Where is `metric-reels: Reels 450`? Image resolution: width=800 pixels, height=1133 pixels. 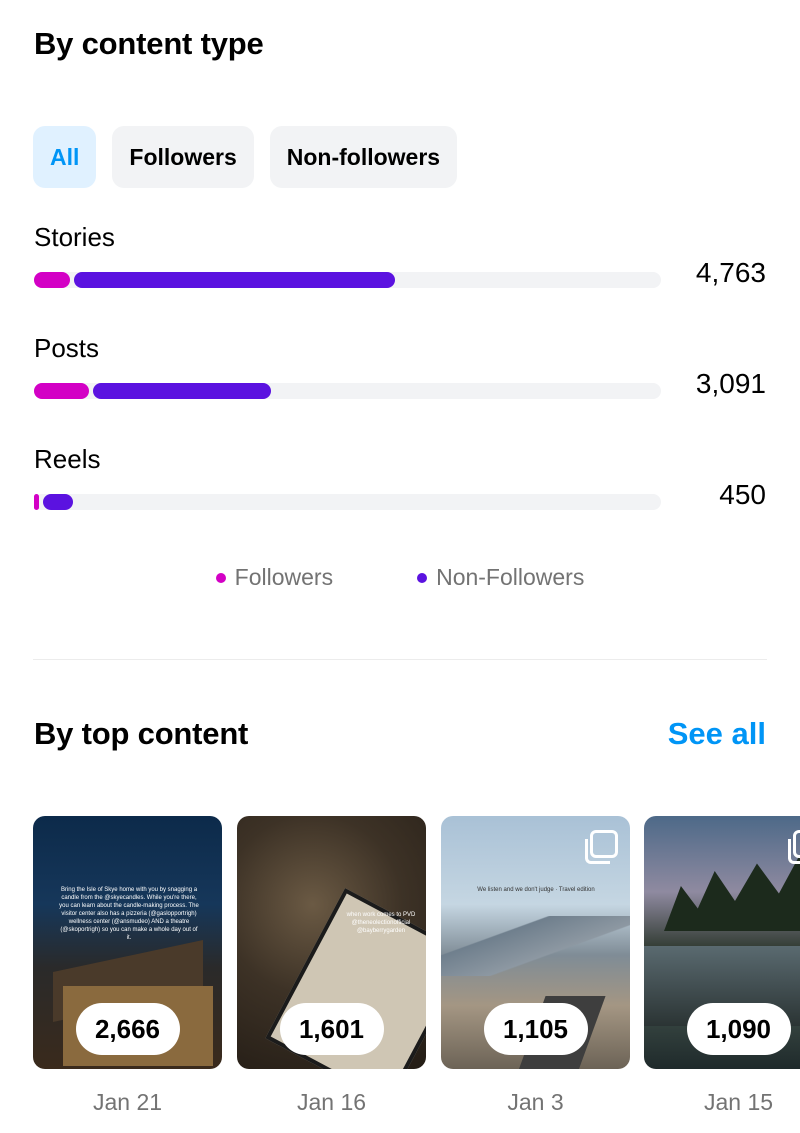
metric-reels: Reels 450 is located at coordinates (400, 477).